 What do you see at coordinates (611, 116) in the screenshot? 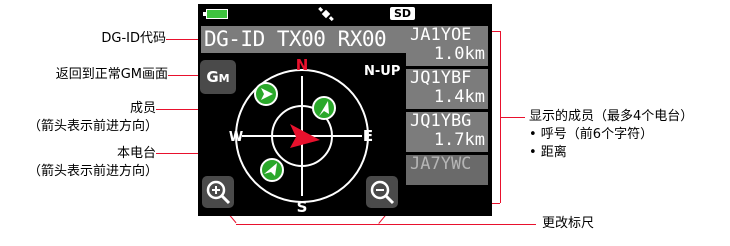
I see `label-members-shown: 显示的成员（最多4个电台）` at bounding box center [611, 116].